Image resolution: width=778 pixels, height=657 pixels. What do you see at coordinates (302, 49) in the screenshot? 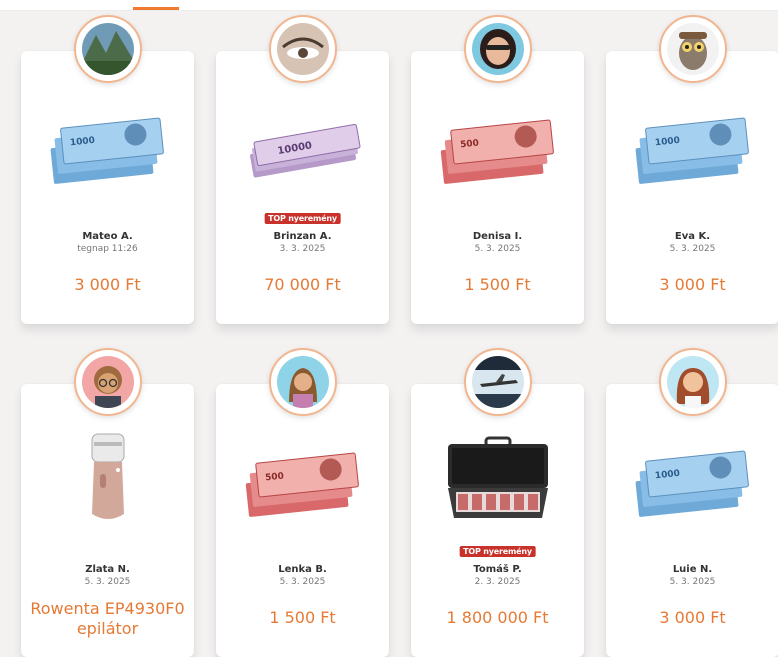
I see `eye-avatar-icon` at bounding box center [302, 49].